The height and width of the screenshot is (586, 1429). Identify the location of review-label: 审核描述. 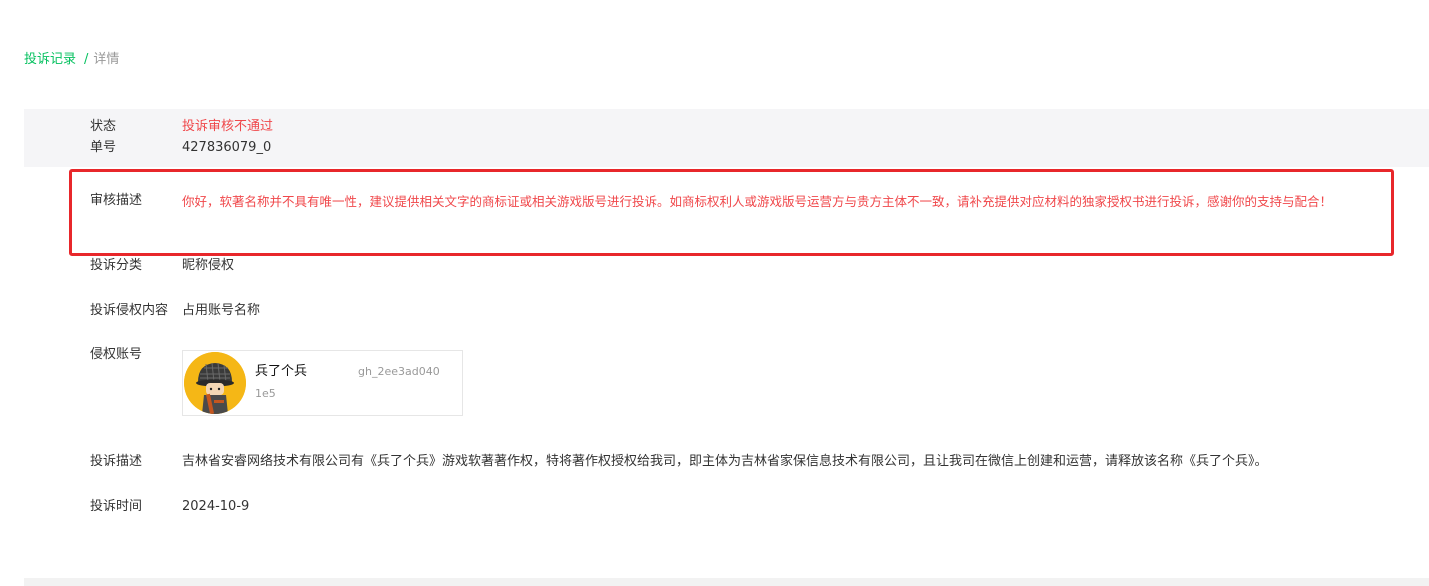
(116, 200).